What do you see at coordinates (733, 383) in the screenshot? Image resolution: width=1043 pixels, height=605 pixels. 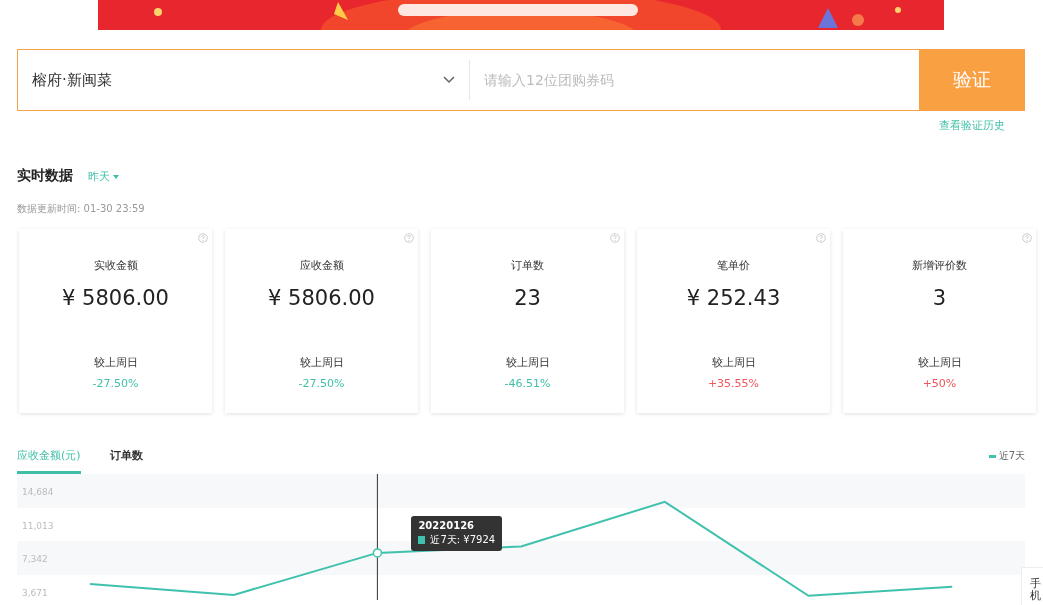 I see `change-value: +35.55%` at bounding box center [733, 383].